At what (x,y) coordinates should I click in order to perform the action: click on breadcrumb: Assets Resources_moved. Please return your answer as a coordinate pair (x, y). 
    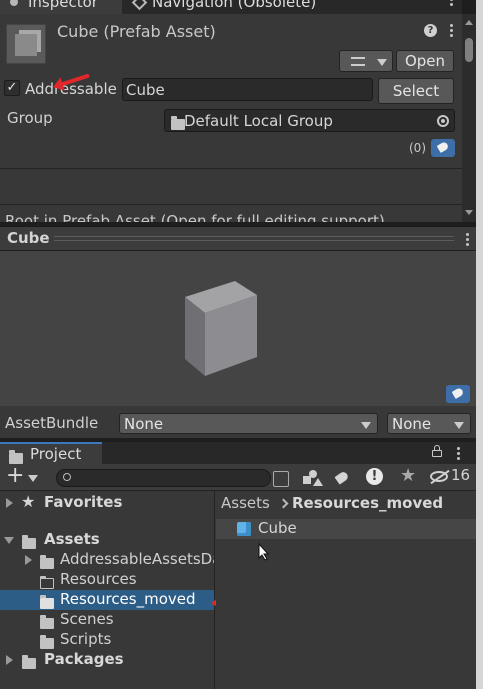
    Looking at the image, I should click on (346, 503).